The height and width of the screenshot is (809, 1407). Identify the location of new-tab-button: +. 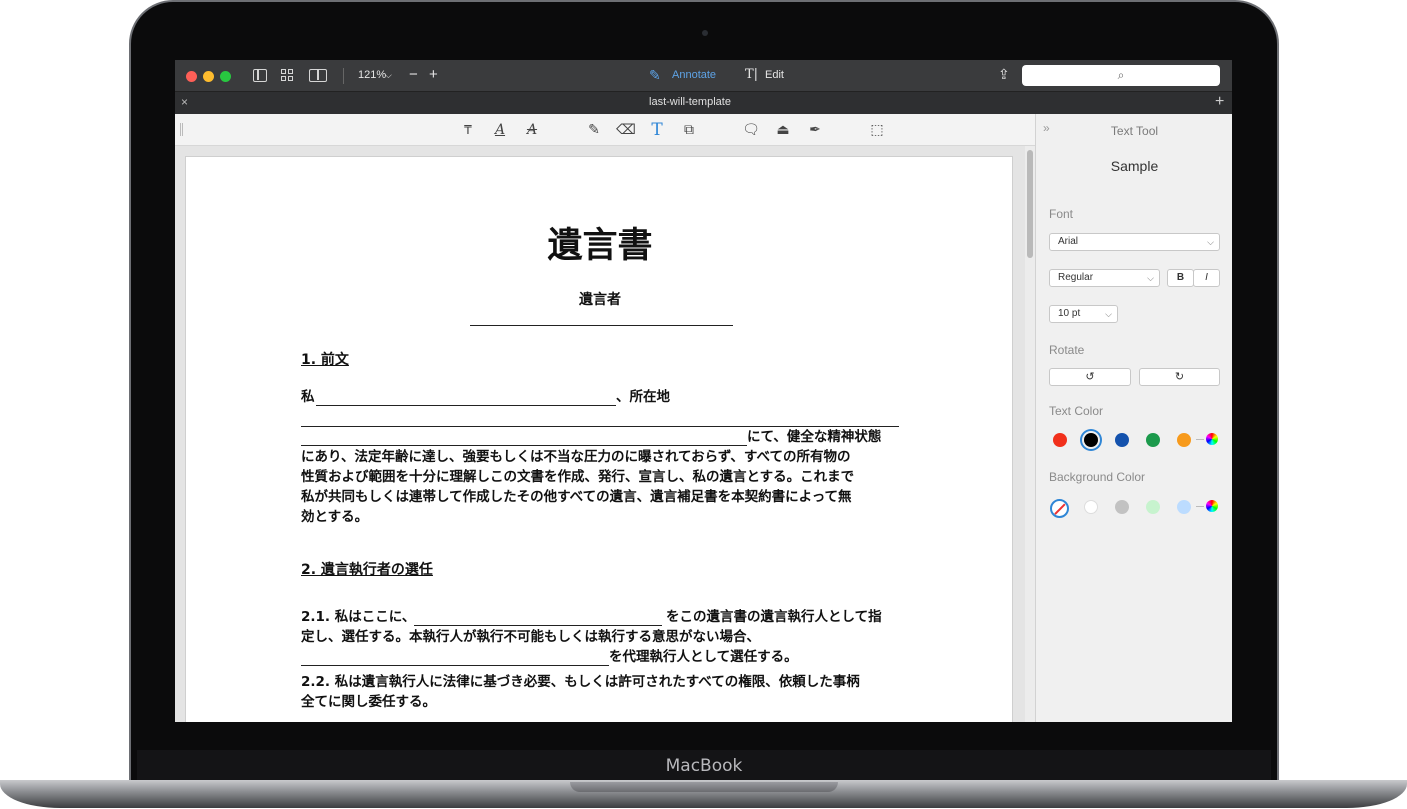
(1219, 102).